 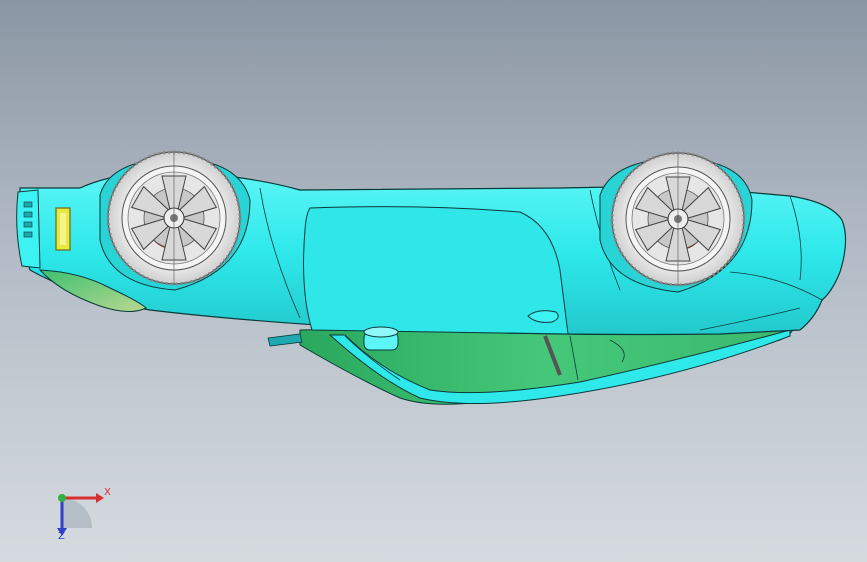 What do you see at coordinates (107, 492) in the screenshot?
I see `x-axis-label: X` at bounding box center [107, 492].